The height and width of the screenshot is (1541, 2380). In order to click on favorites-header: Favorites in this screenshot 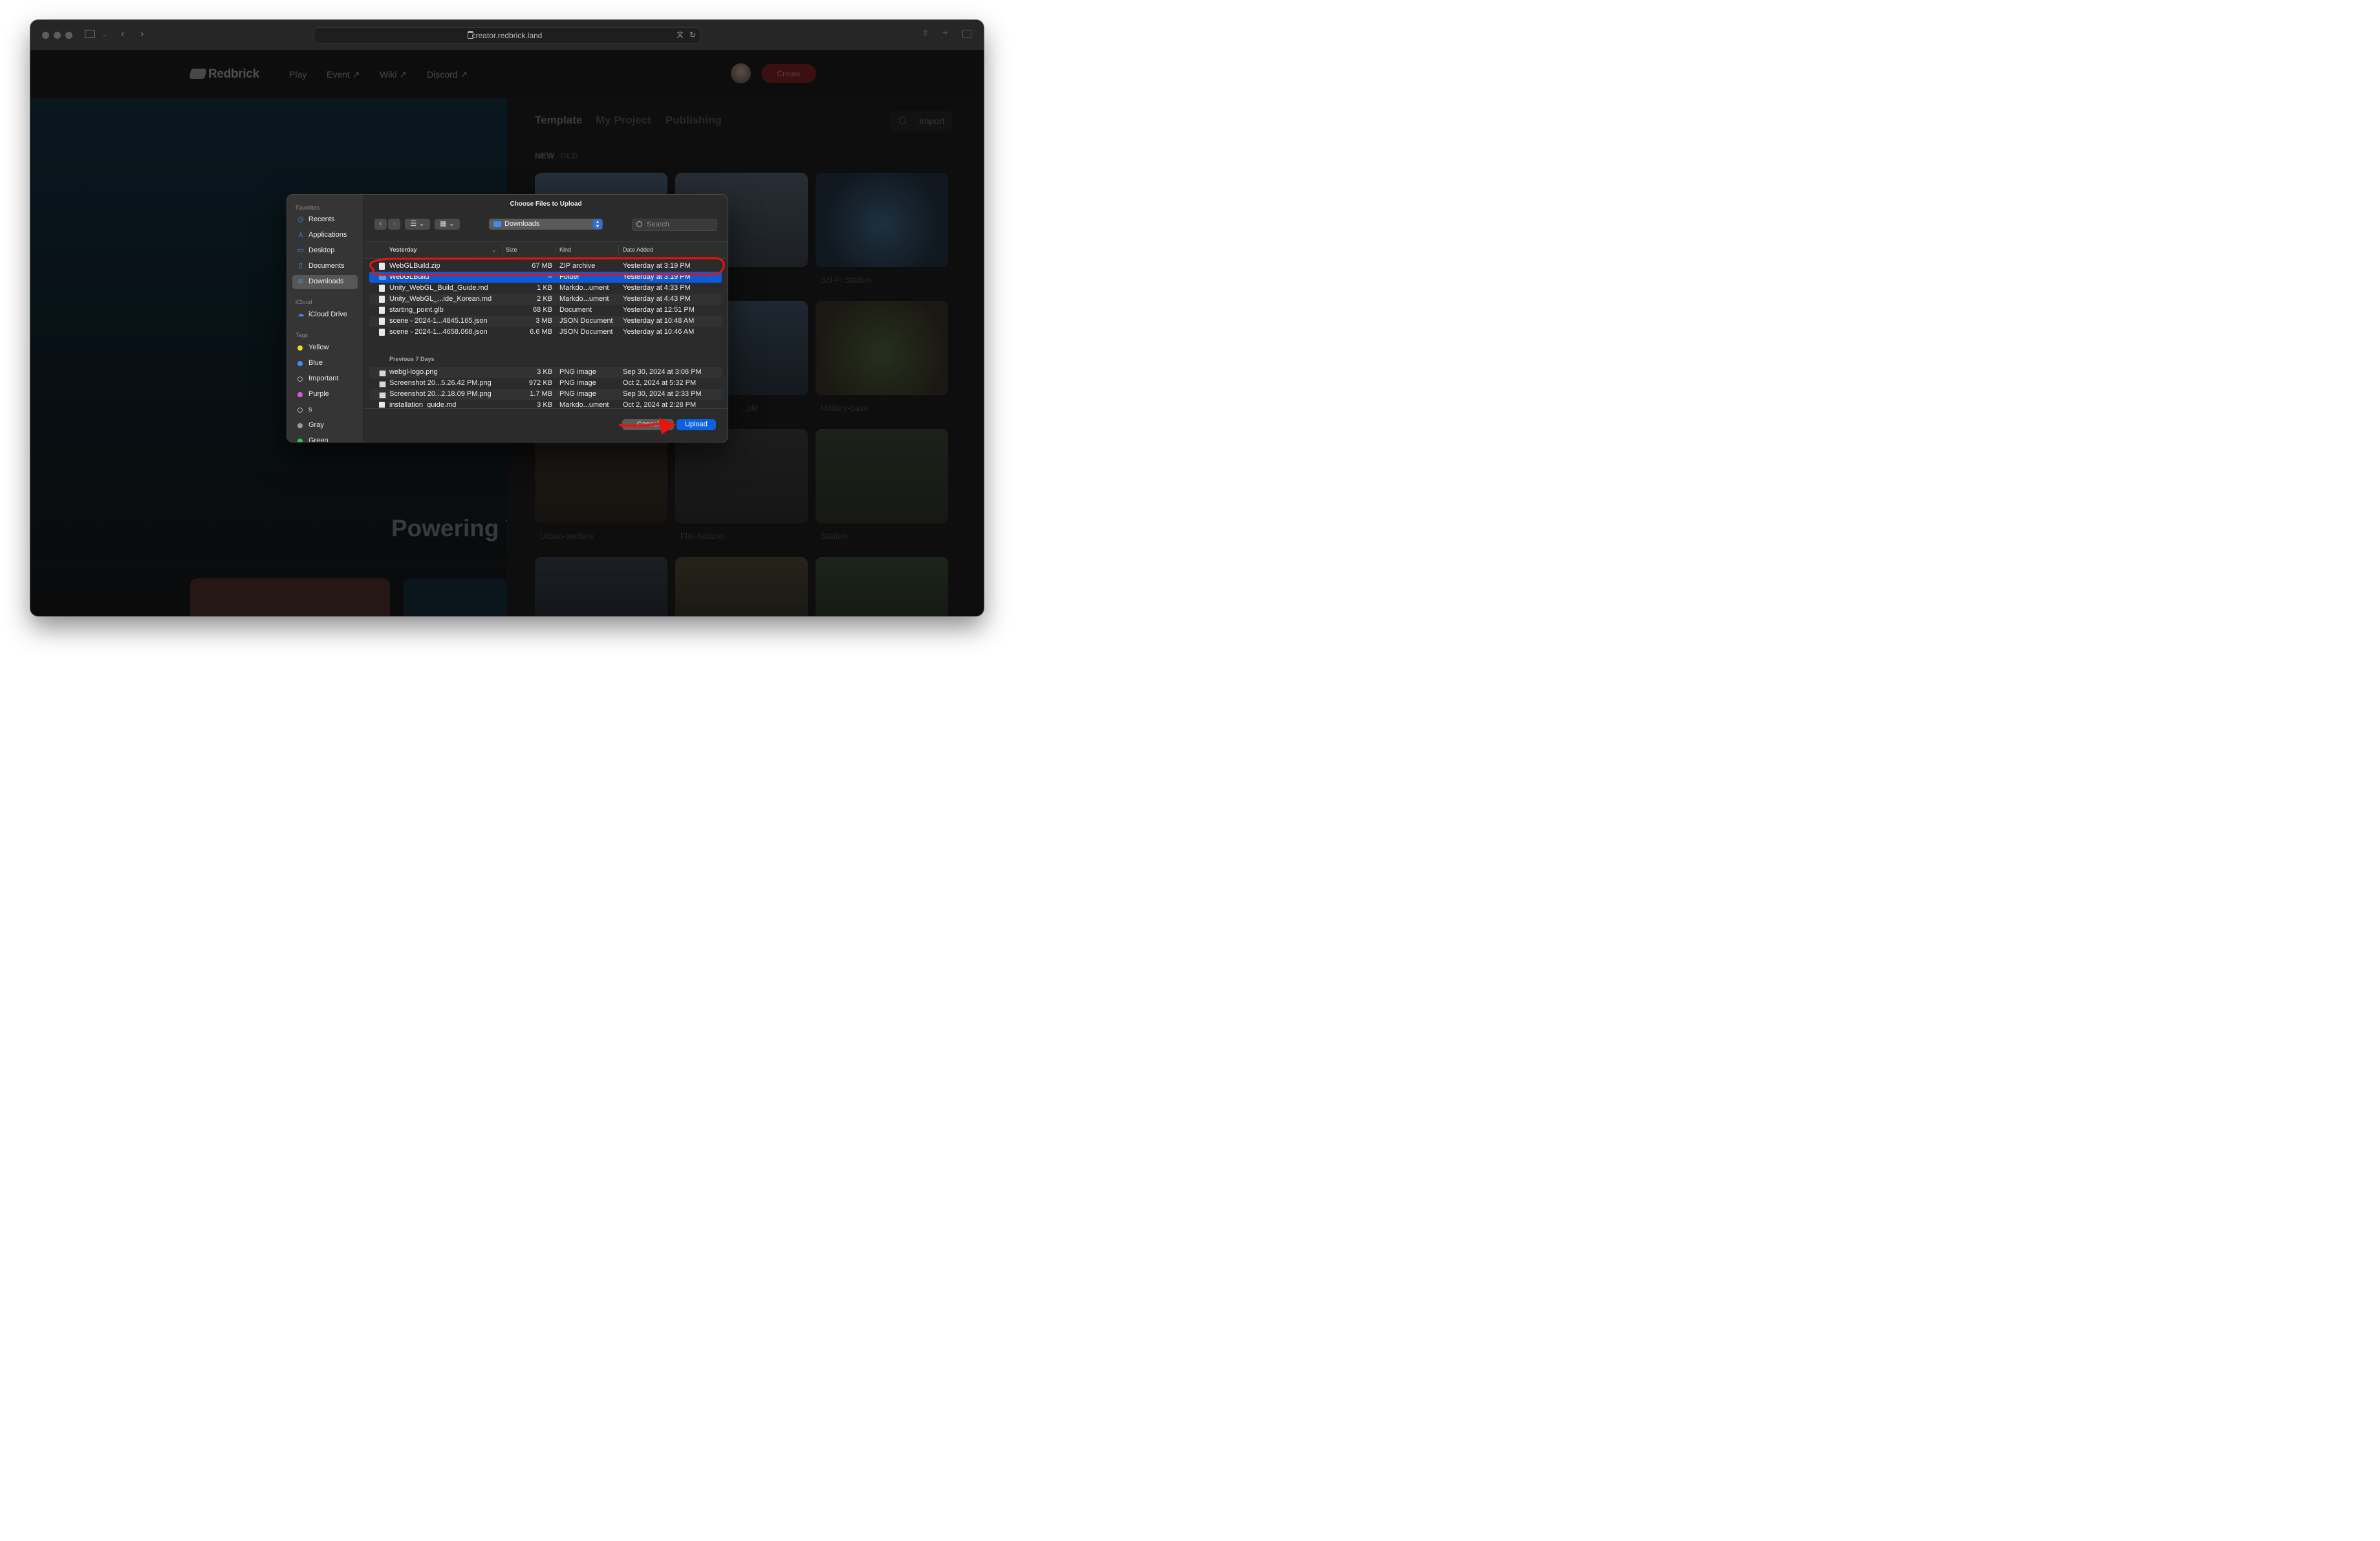, I will do `click(308, 207)`.